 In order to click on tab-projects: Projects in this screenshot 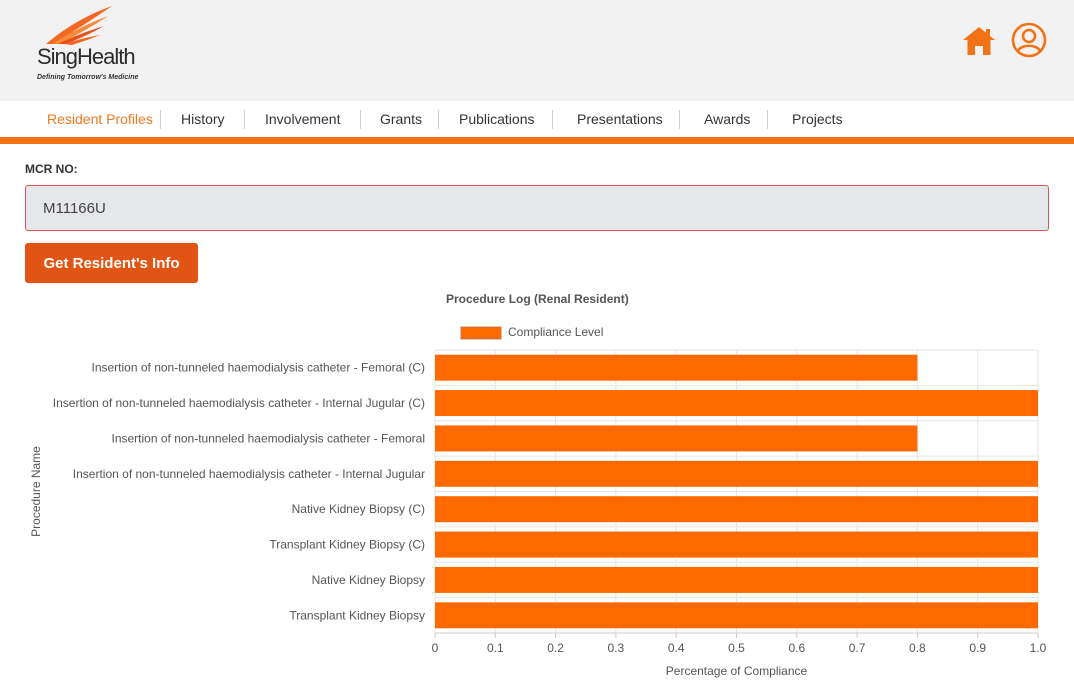, I will do `click(817, 119)`.